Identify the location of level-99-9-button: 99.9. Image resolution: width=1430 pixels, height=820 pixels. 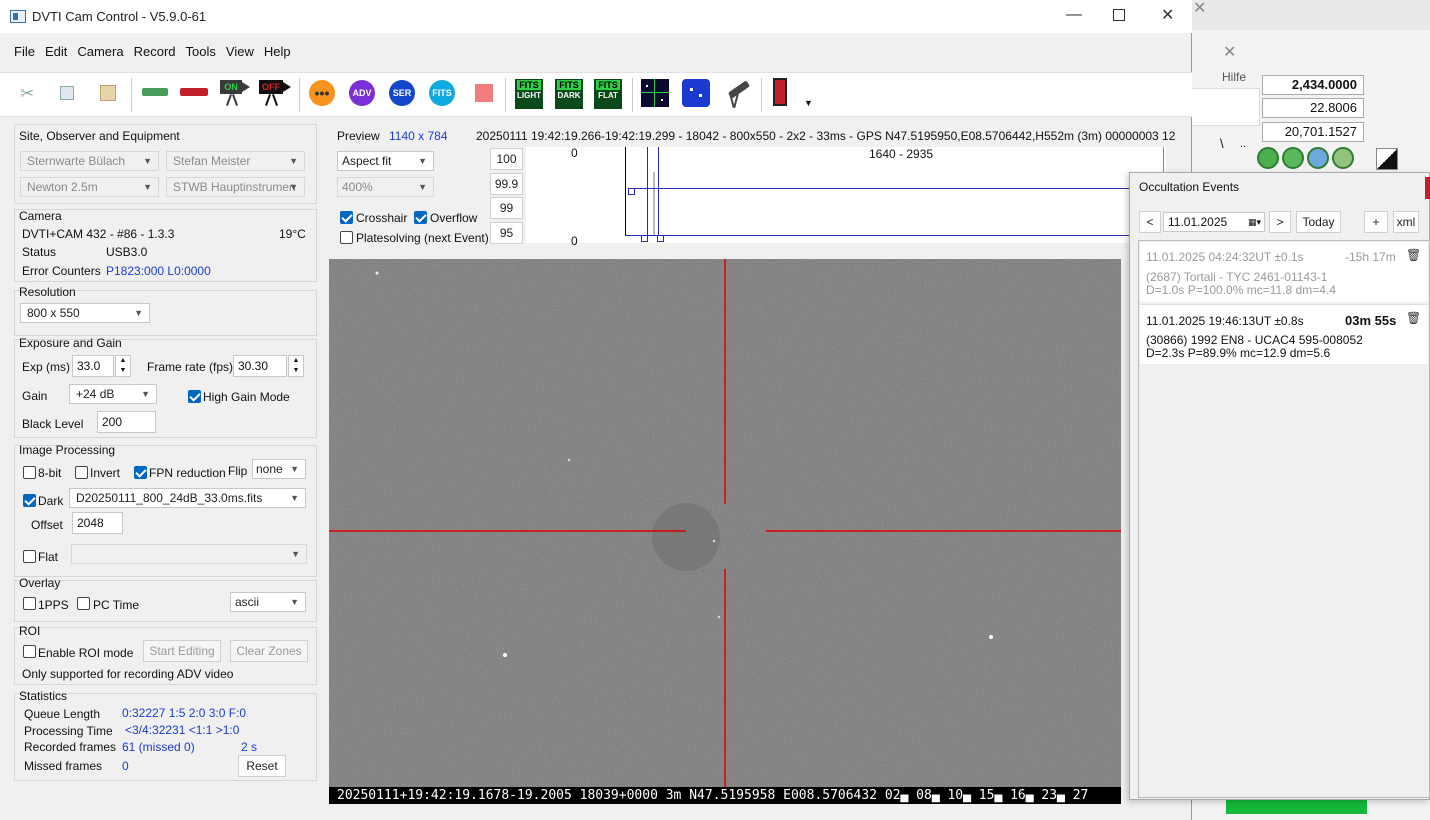
(506, 184).